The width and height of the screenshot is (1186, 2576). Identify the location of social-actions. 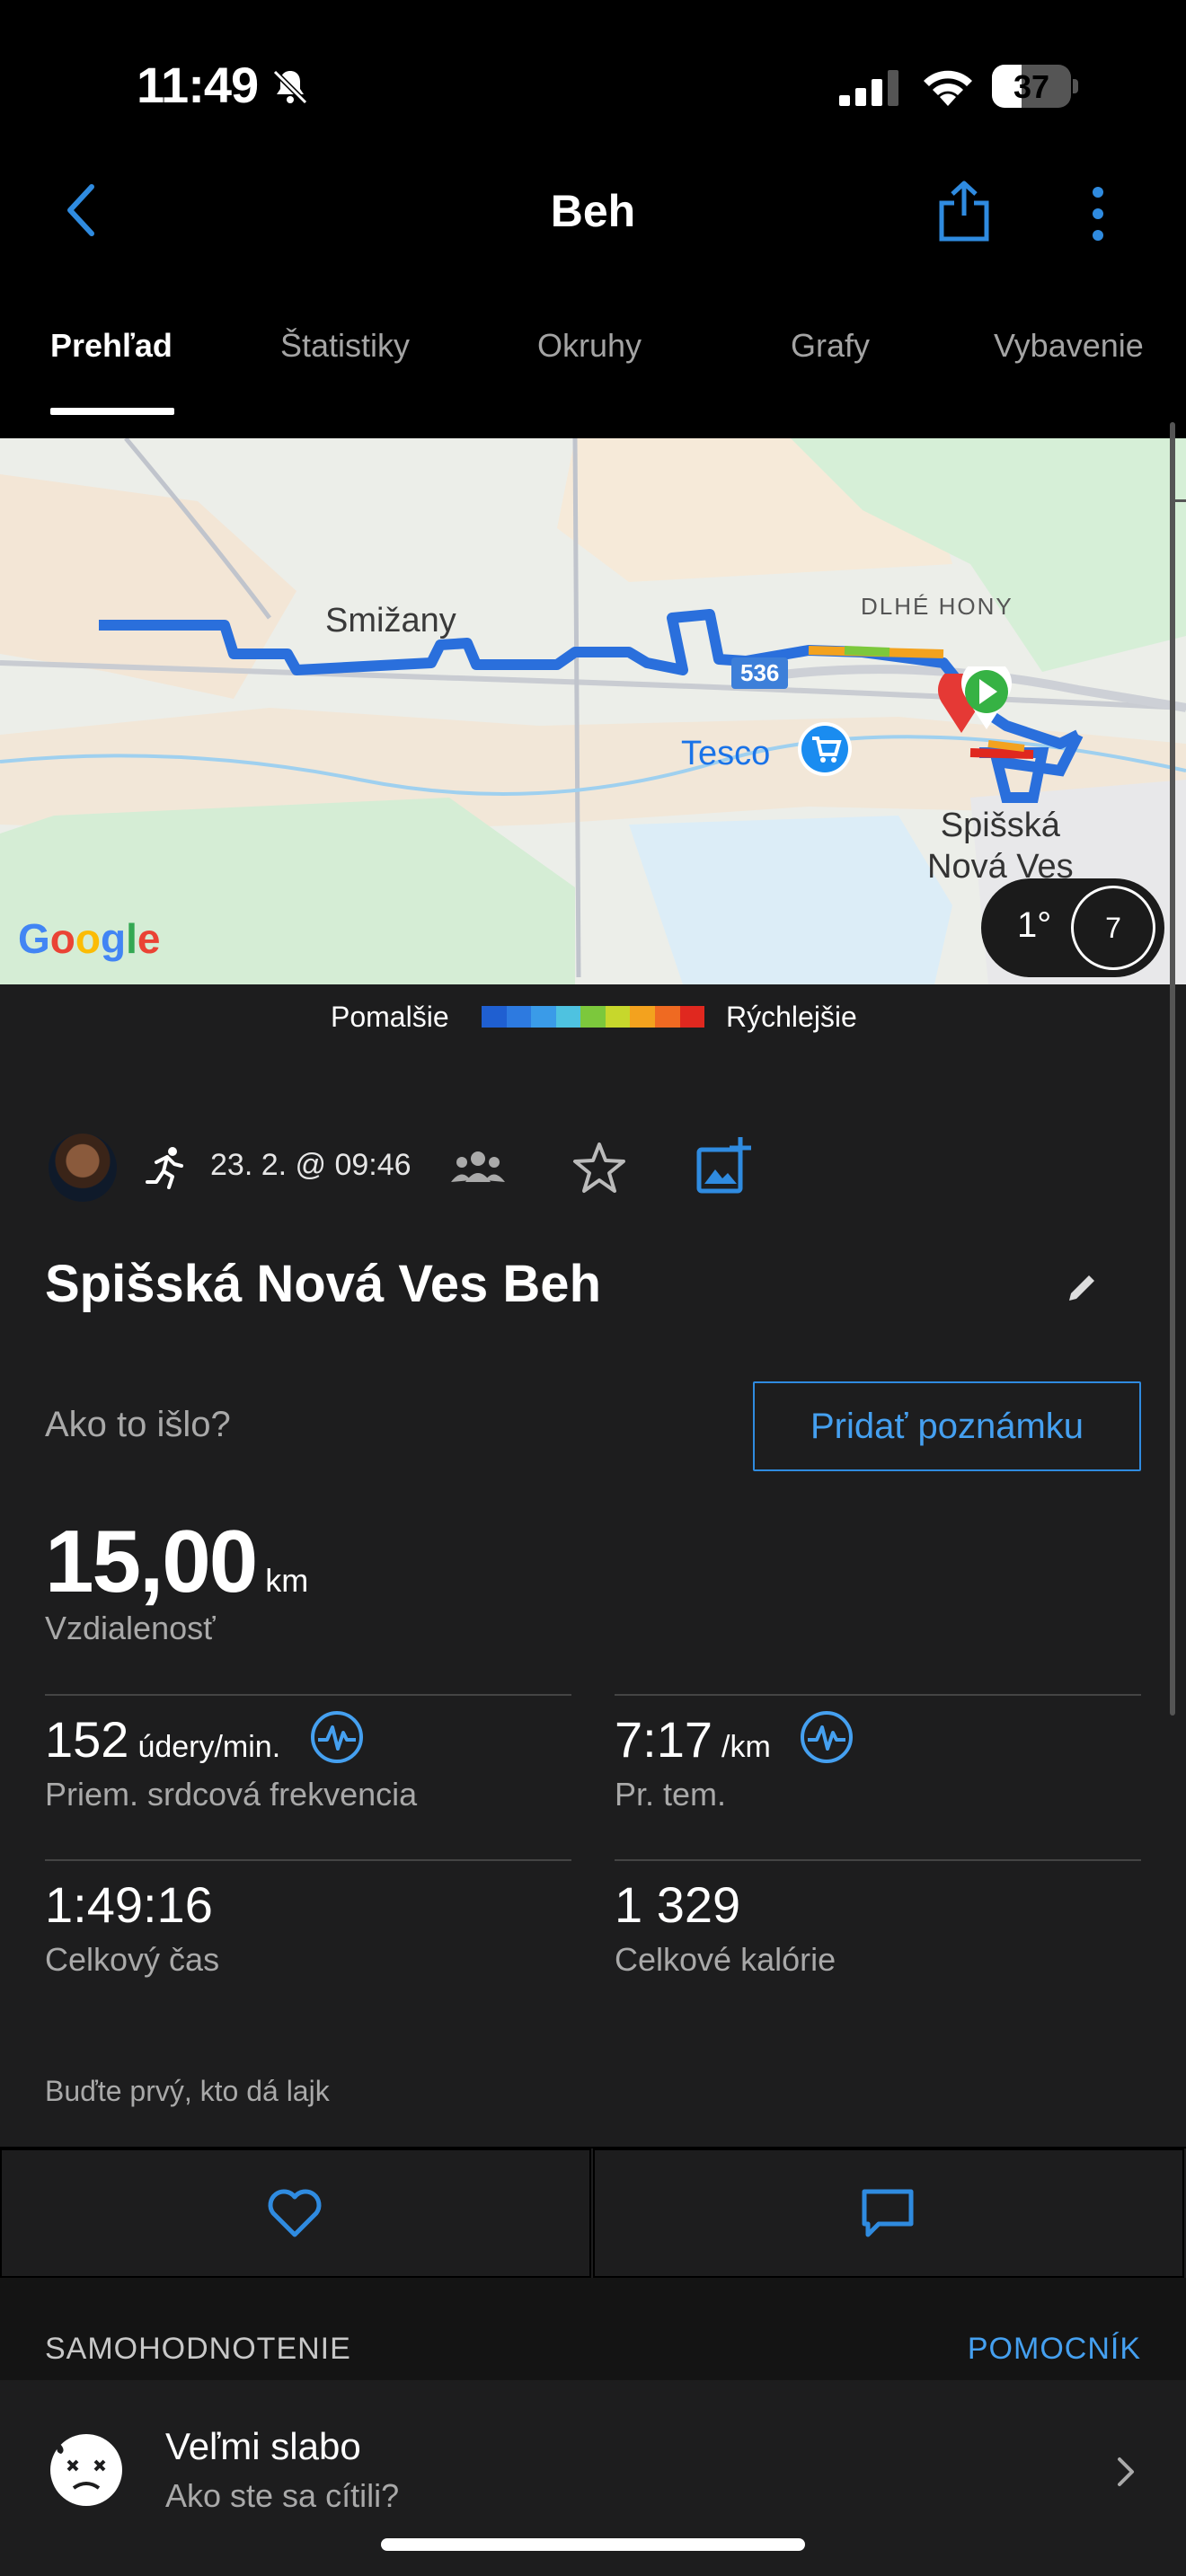
(593, 2212).